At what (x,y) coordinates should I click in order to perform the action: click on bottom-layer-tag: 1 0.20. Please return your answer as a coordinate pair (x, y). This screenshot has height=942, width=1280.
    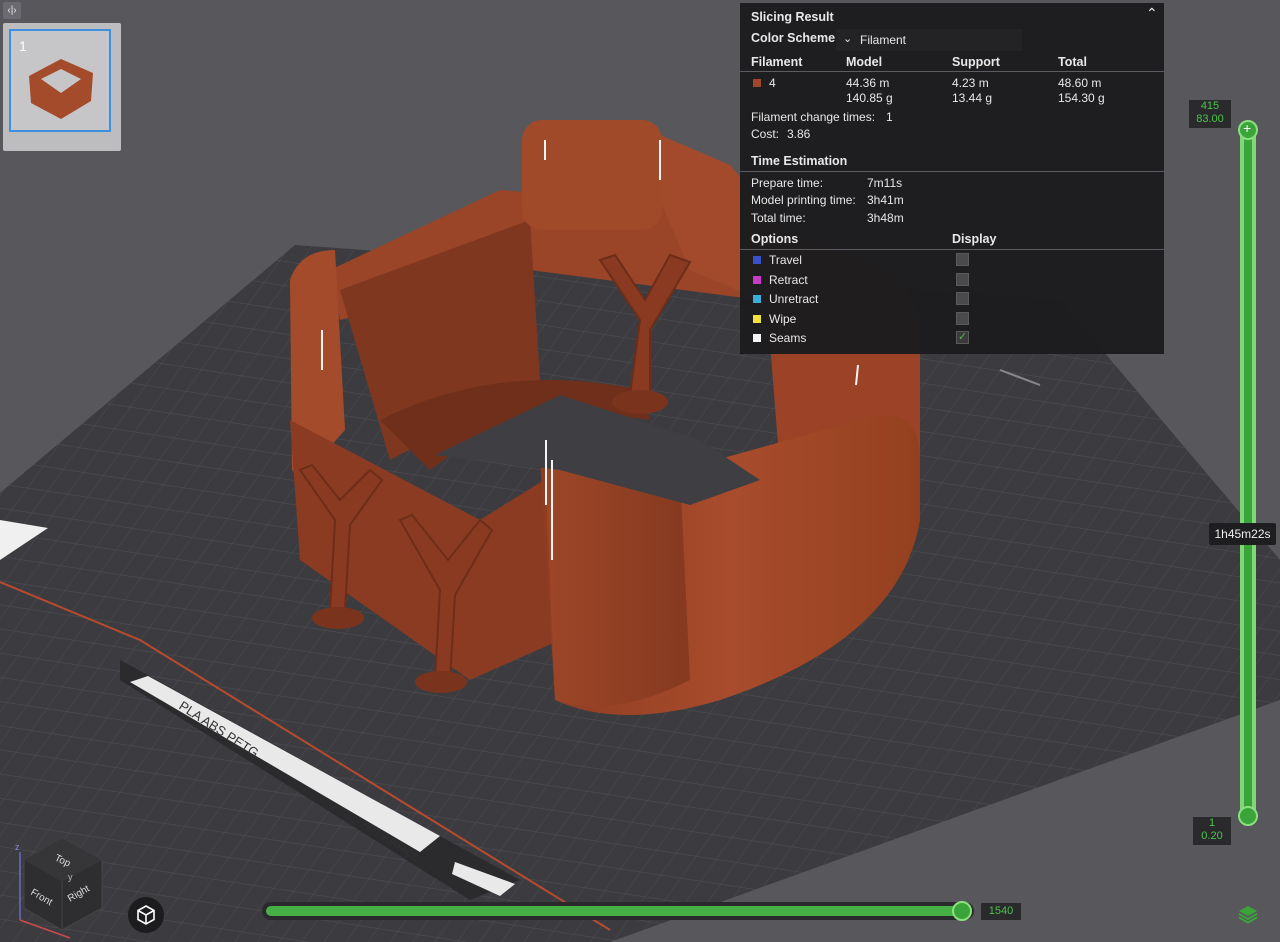
    Looking at the image, I should click on (1212, 831).